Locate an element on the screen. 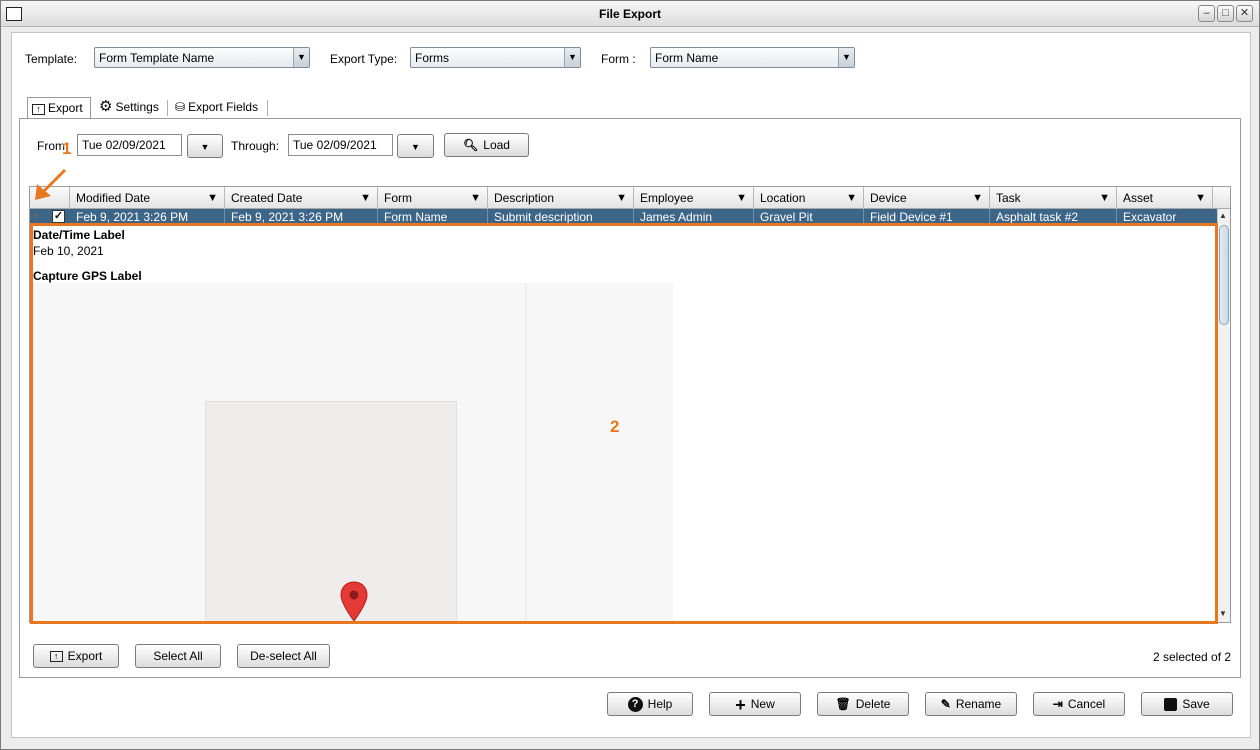 Image resolution: width=1260 pixels, height=750 pixels. form-dropdown: Form Name ▼ is located at coordinates (752, 57).